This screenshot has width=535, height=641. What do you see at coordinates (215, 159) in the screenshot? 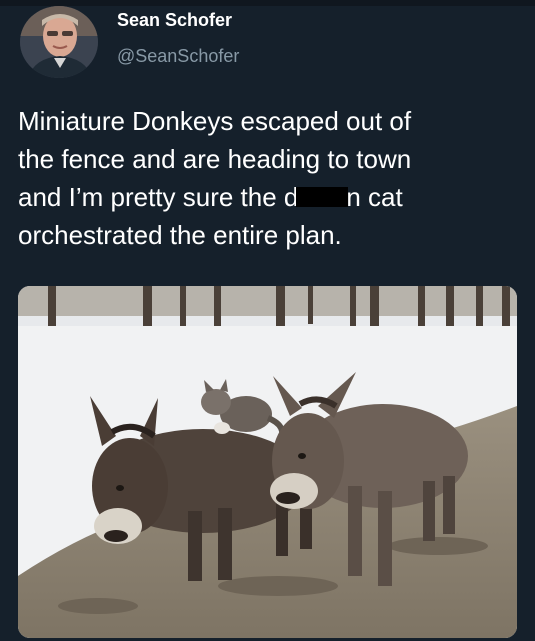
I see `tweet-text-line: the fence and are heading to town` at bounding box center [215, 159].